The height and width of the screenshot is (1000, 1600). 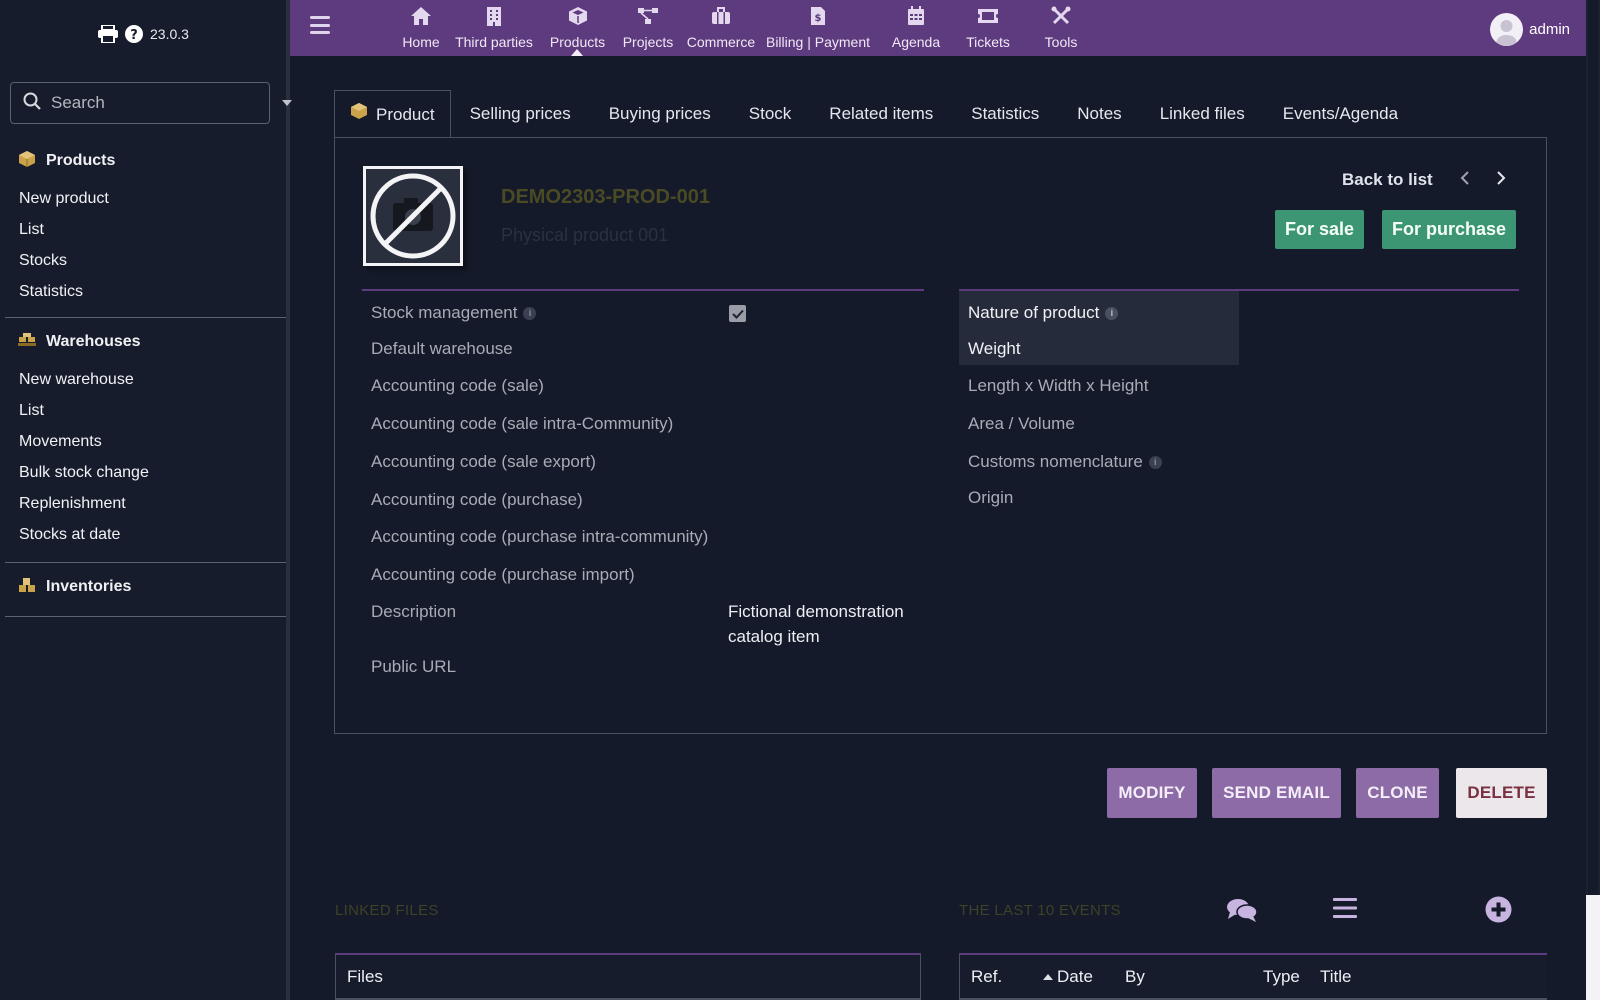 I want to click on version-label: 23.0.3, so click(x=169, y=34).